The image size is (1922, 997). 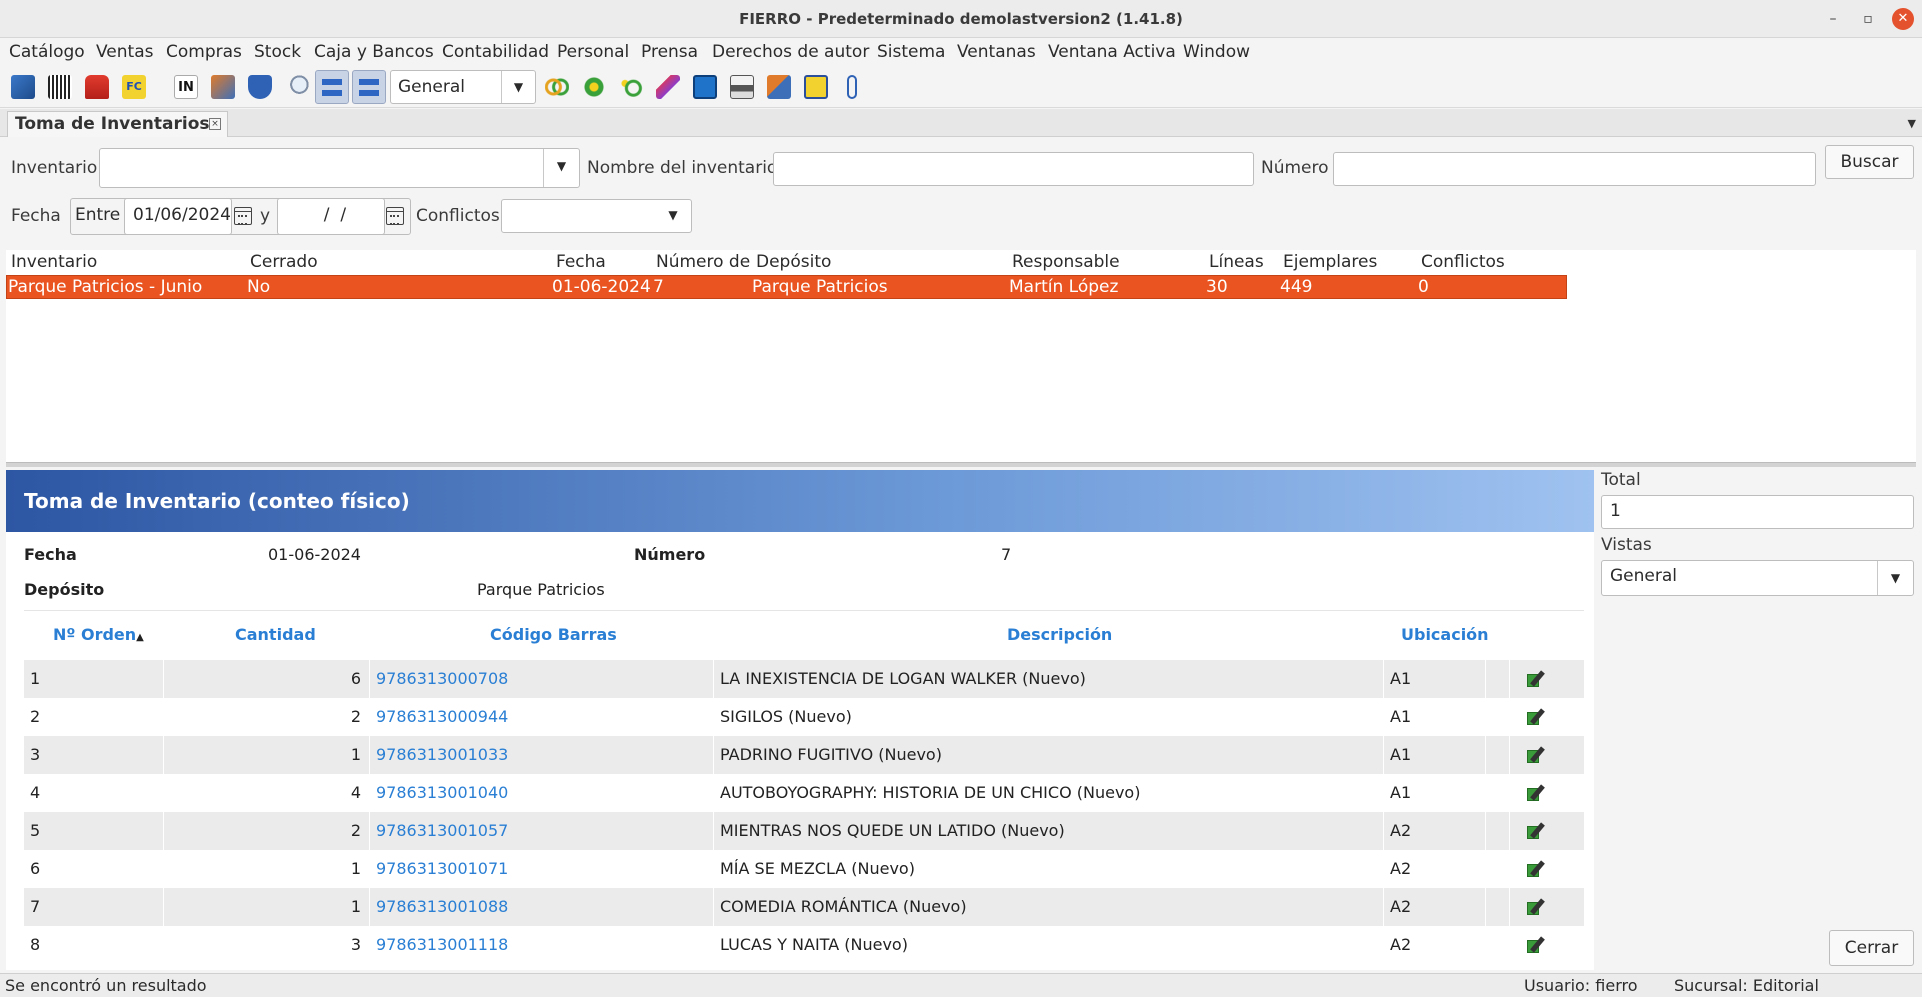 What do you see at coordinates (277, 52) in the screenshot?
I see `menu-stock: Stock` at bounding box center [277, 52].